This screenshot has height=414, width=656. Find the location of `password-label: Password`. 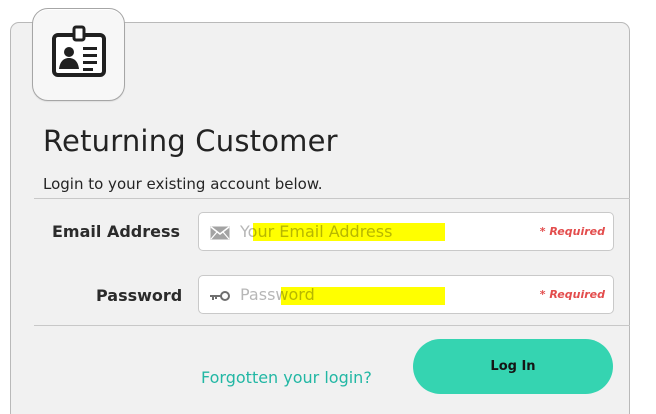

password-label: Password is located at coordinates (139, 295).